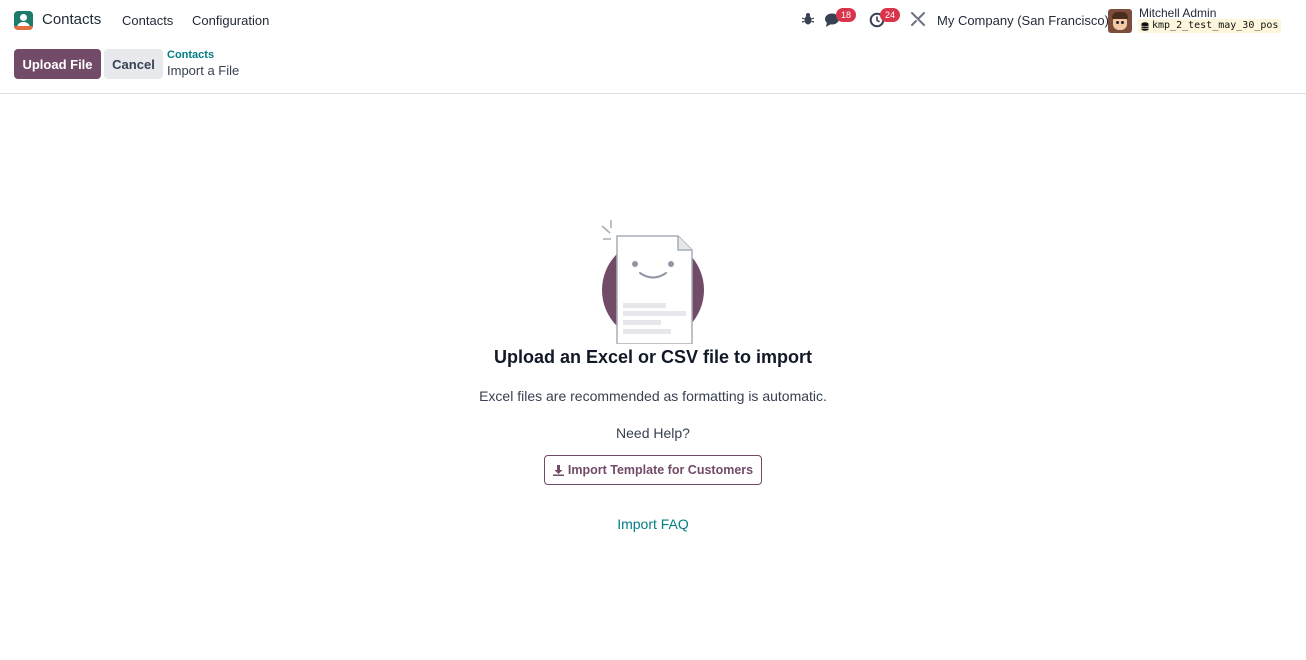 The image size is (1306, 660). What do you see at coordinates (203, 70) in the screenshot?
I see `breadcrumb-current: Import a File` at bounding box center [203, 70].